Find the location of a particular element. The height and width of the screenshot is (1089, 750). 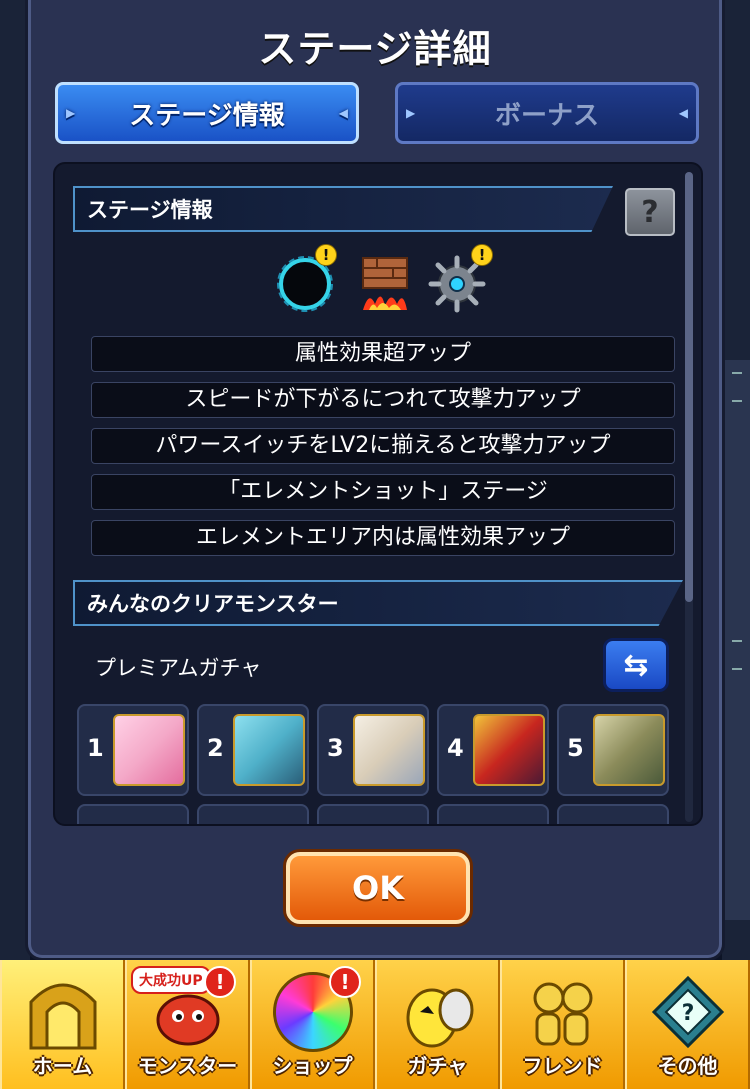

rank-number: 1 is located at coordinates (95, 748).